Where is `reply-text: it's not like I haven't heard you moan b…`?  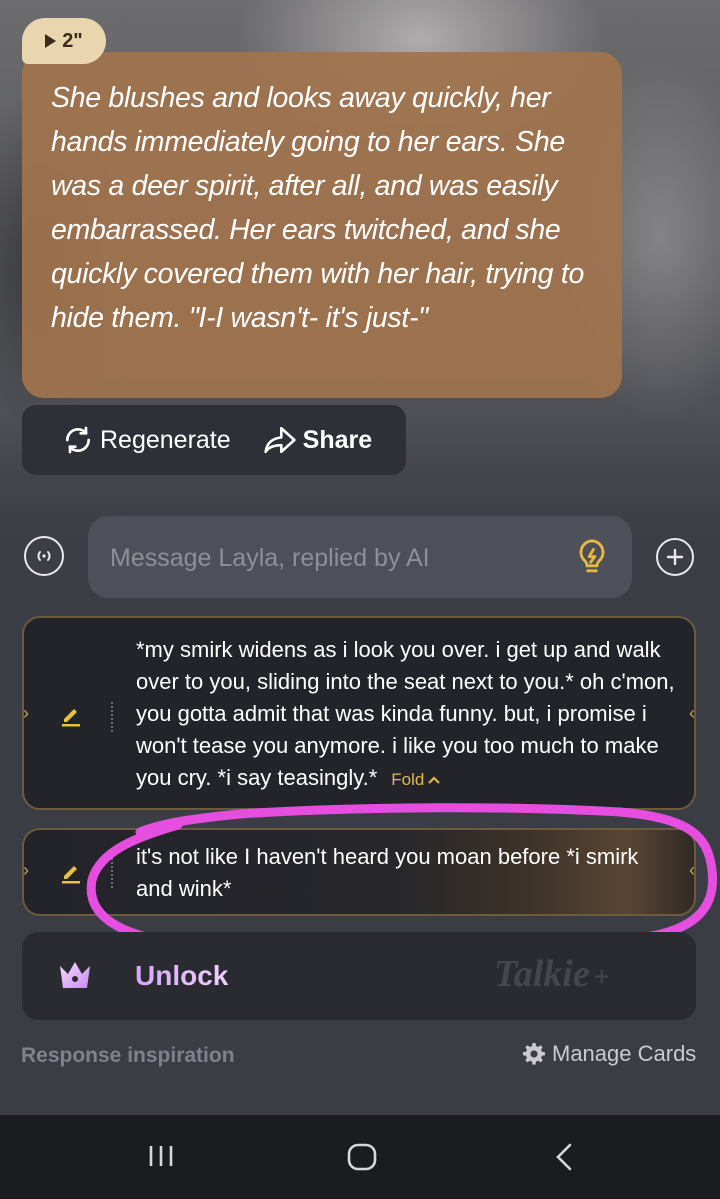 reply-text: it's not like I haven't heard you moan b… is located at coordinates (387, 872).